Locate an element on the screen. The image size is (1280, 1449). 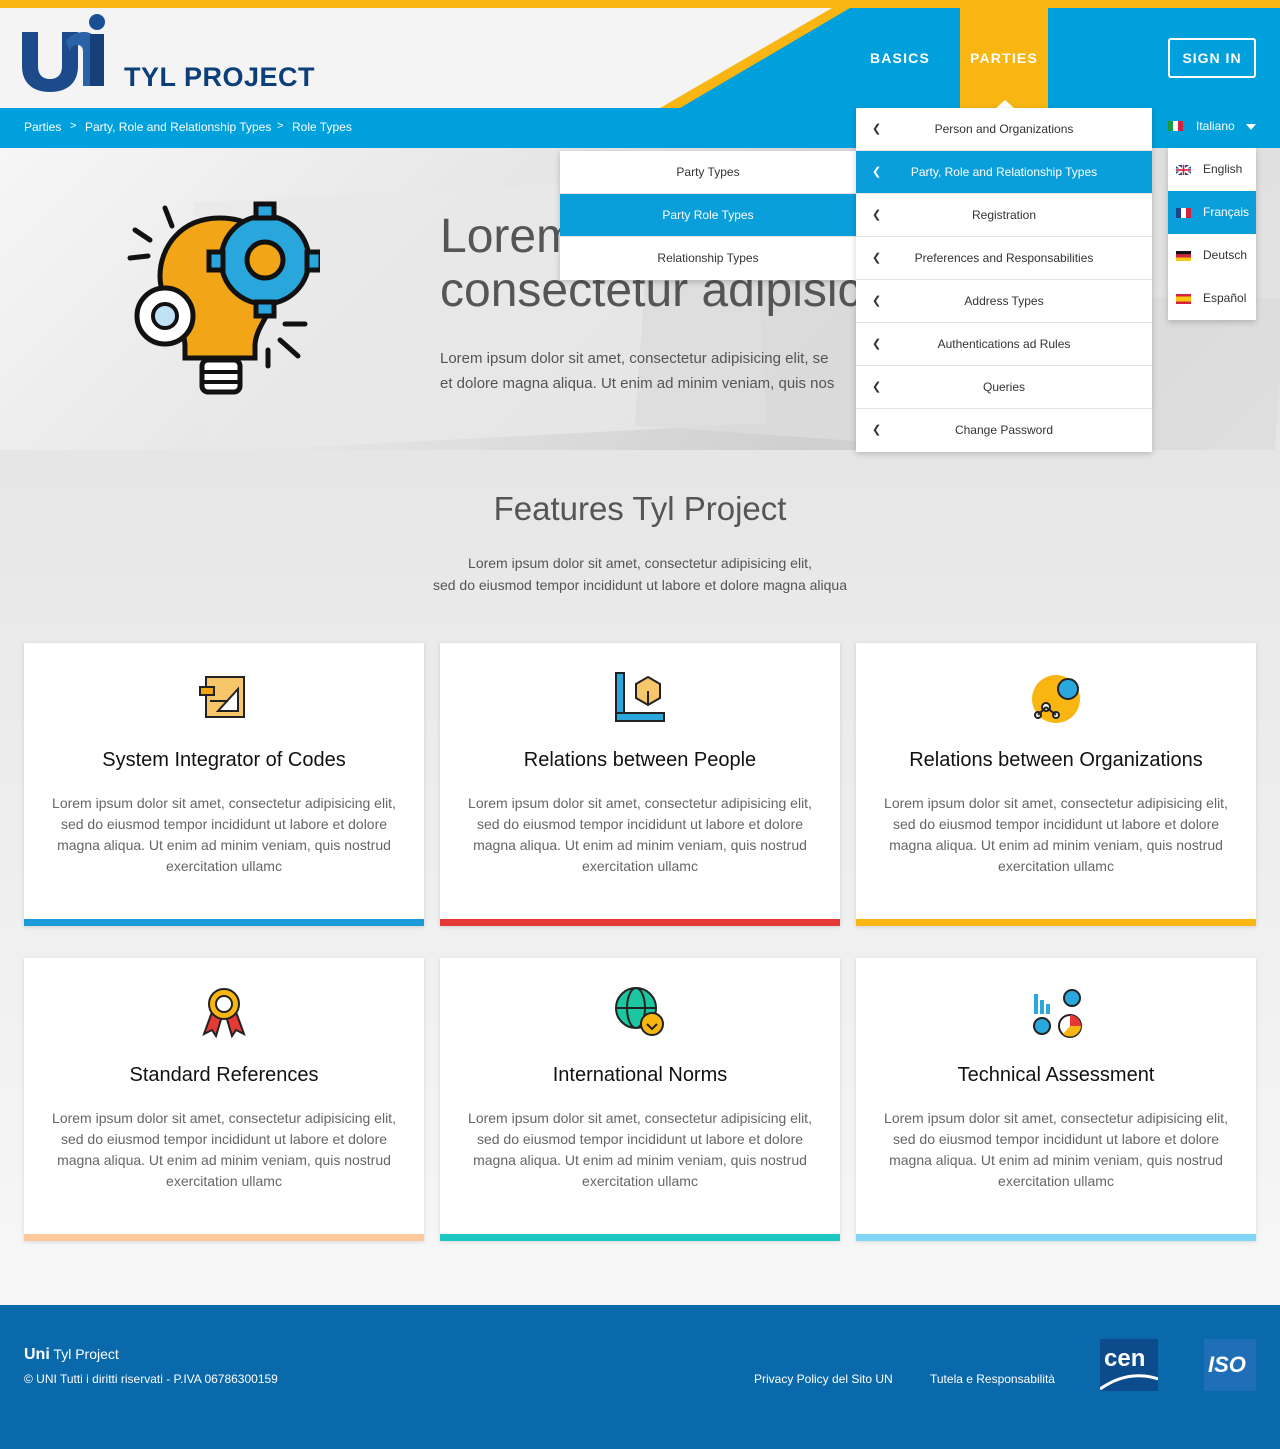
submenu-item-relationship-types: Relationship Types is located at coordinates (708, 258).